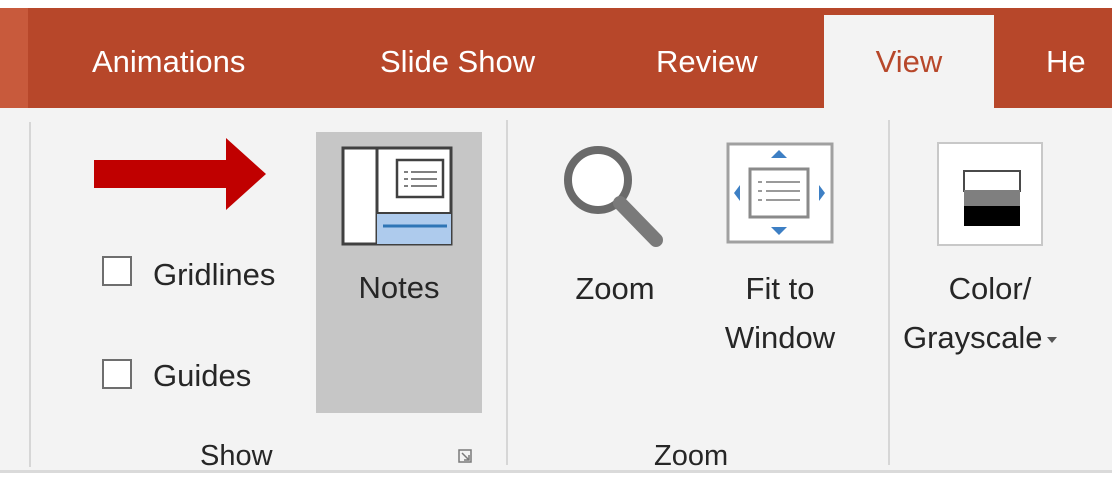 The width and height of the screenshot is (1112, 490). I want to click on notes-button: Notes, so click(399, 272).